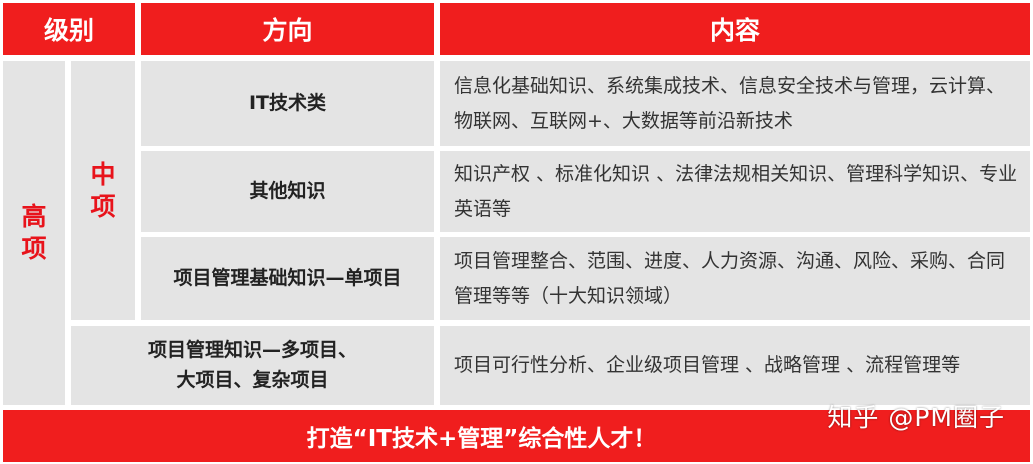 This screenshot has width=1033, height=464. What do you see at coordinates (103, 206) in the screenshot?
I see `level-medium-char-2: 项` at bounding box center [103, 206].